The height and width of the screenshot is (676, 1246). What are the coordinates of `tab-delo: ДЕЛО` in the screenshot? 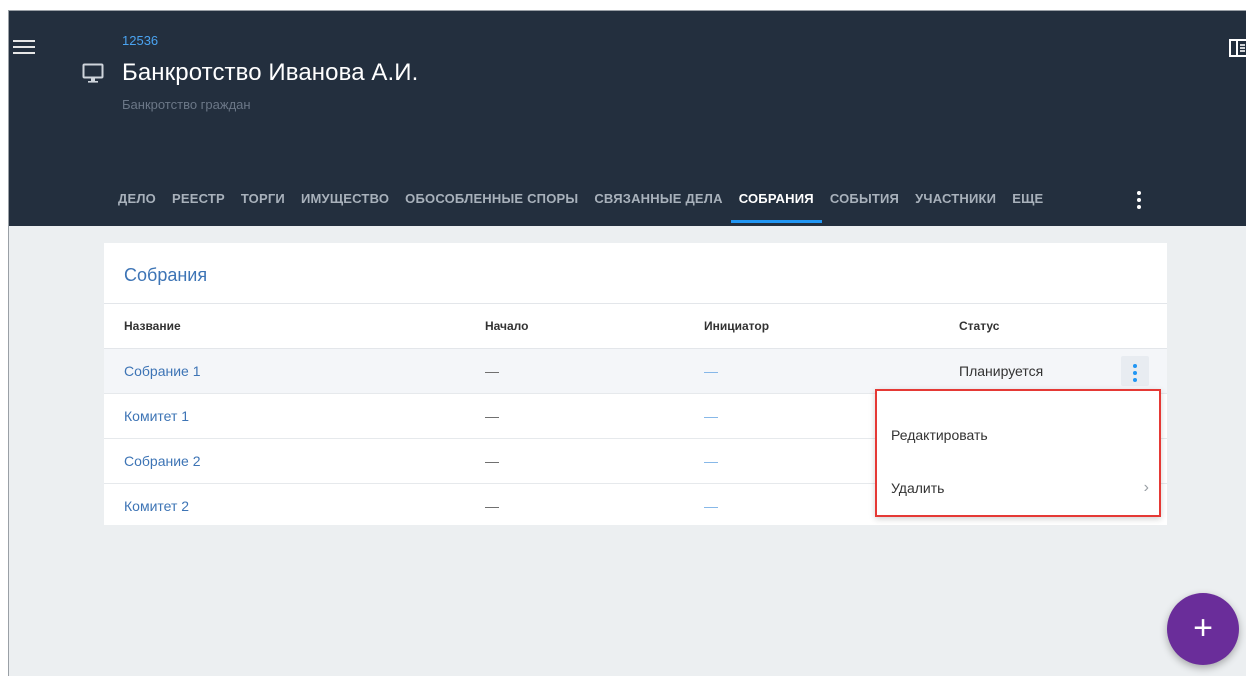 It's located at (137, 206).